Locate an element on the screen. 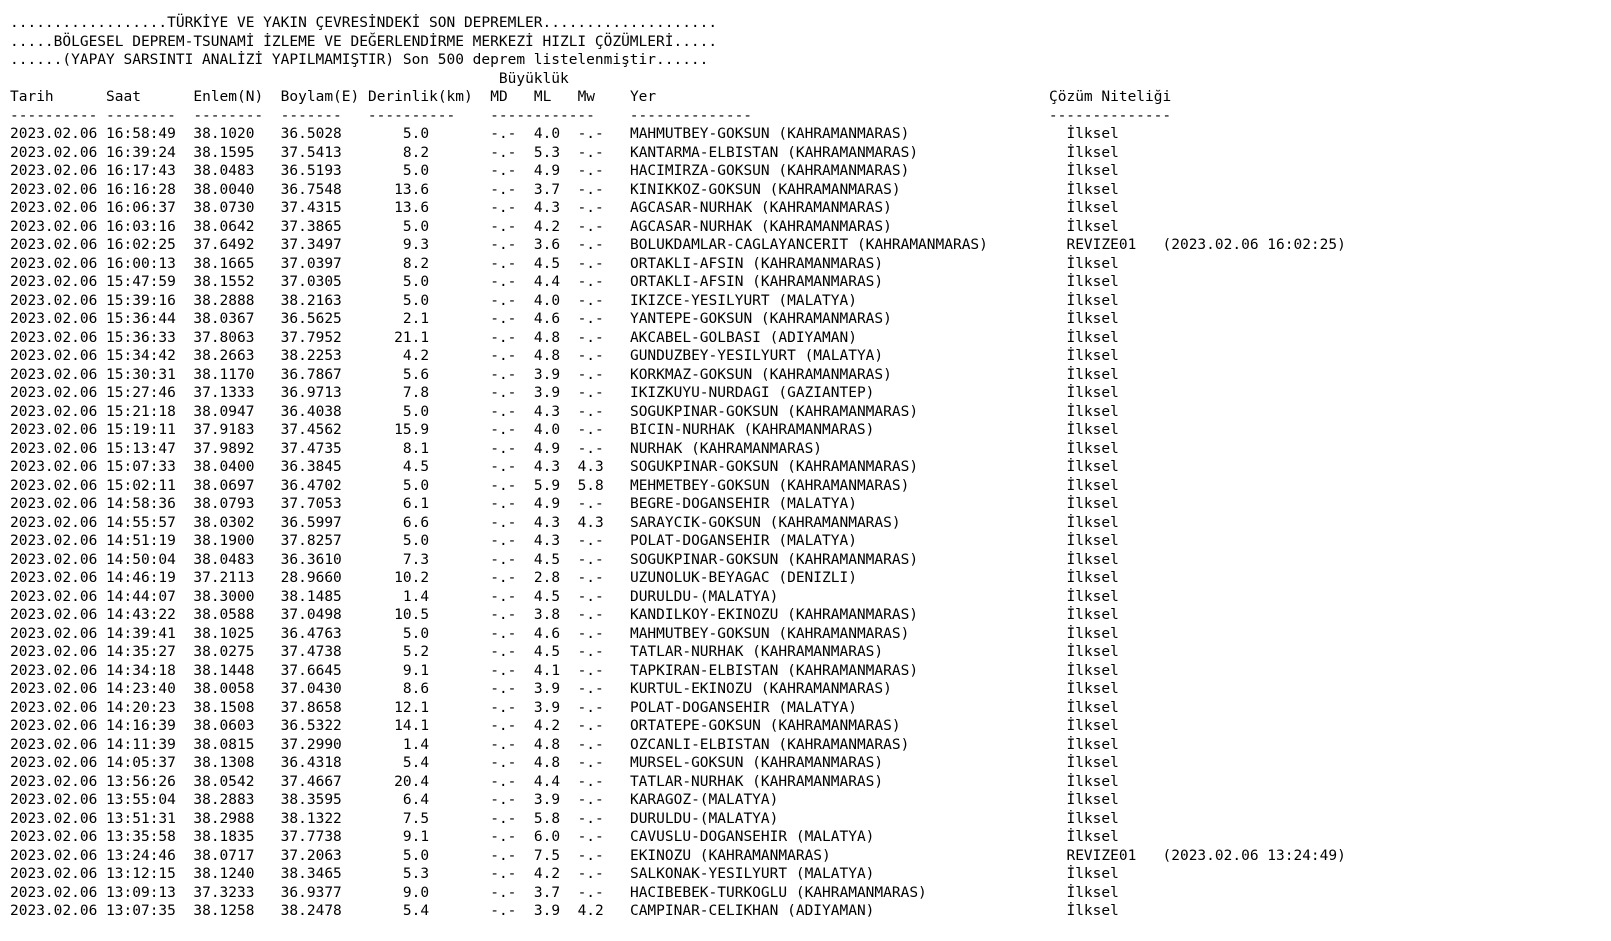 The width and height of the screenshot is (1611, 941). cell-time: 15:36:33 is located at coordinates (141, 337).